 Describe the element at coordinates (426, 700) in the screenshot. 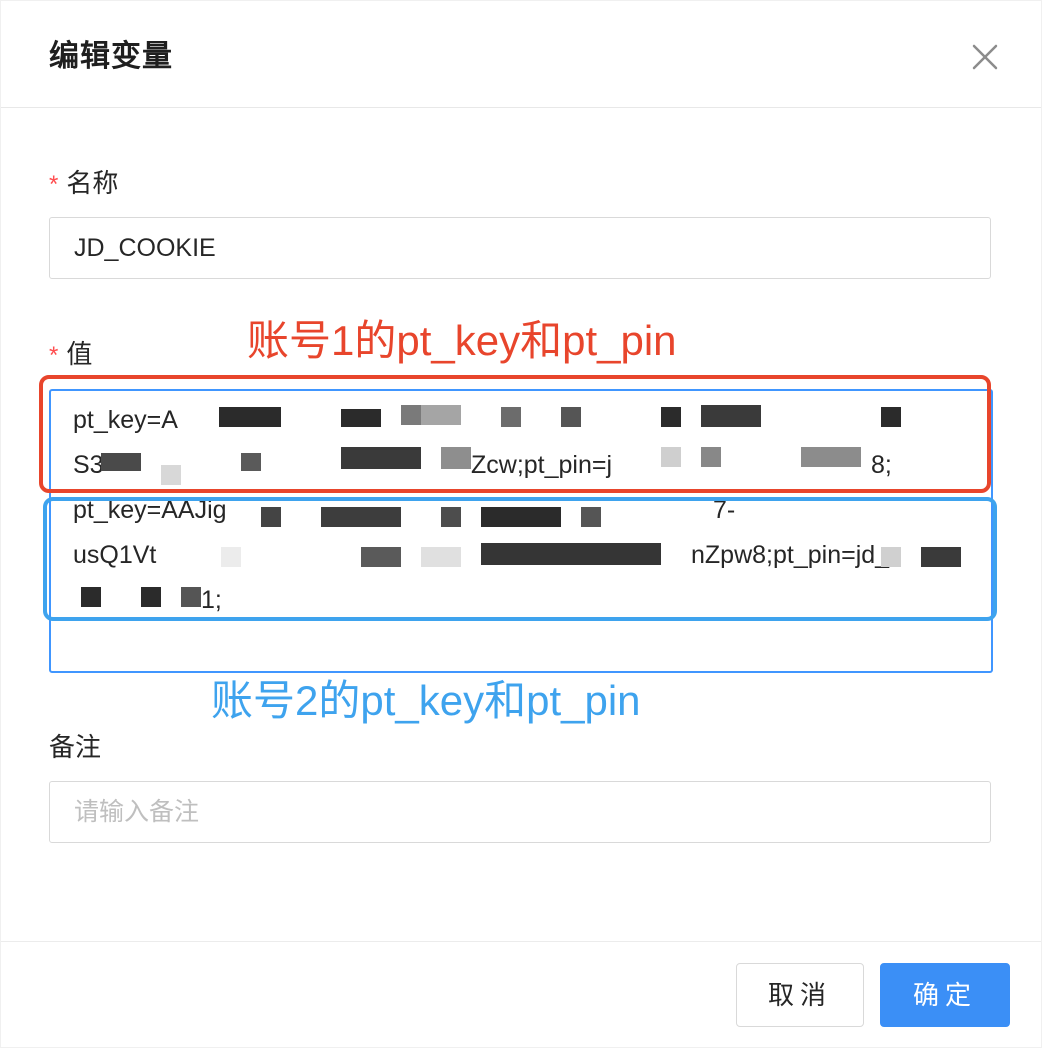

I see `account2-annotation: 账号2的pt_key和pt_pin` at that location.